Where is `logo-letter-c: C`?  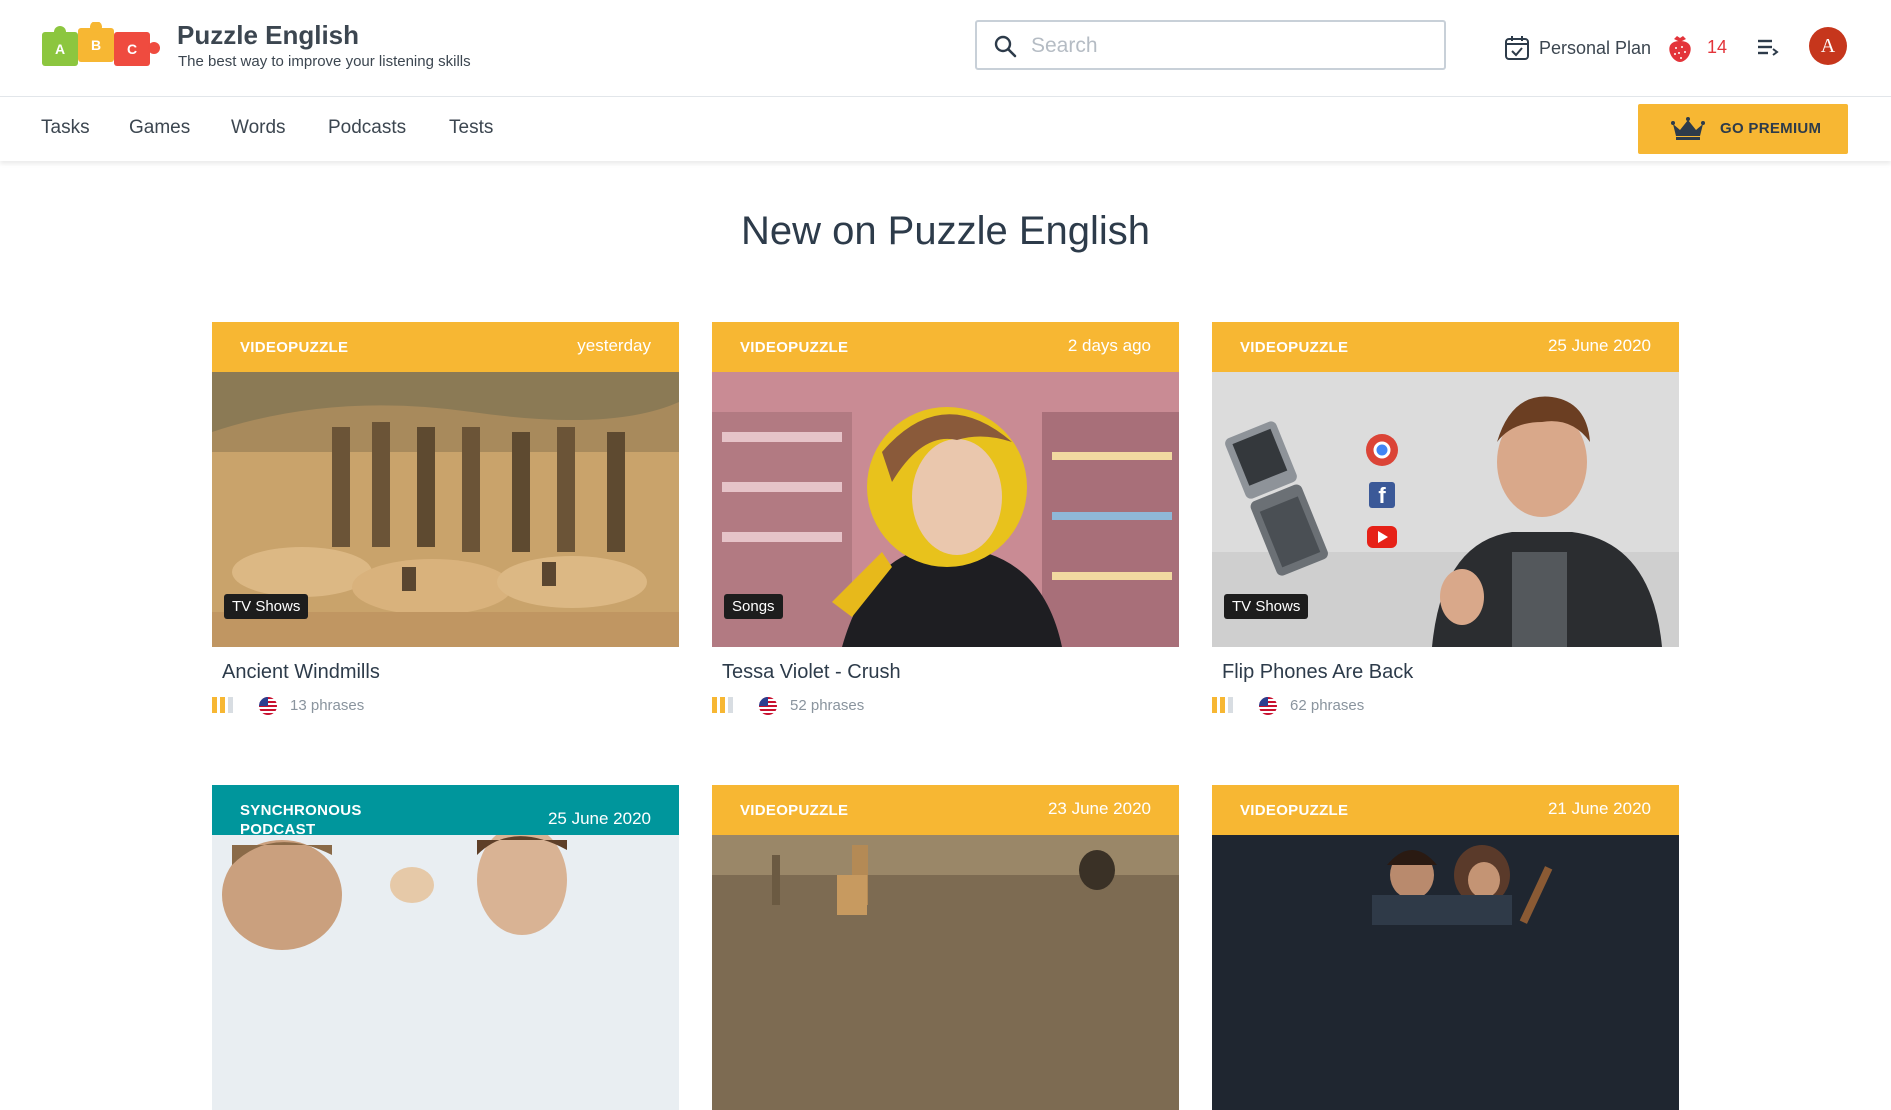 logo-letter-c: C is located at coordinates (132, 49).